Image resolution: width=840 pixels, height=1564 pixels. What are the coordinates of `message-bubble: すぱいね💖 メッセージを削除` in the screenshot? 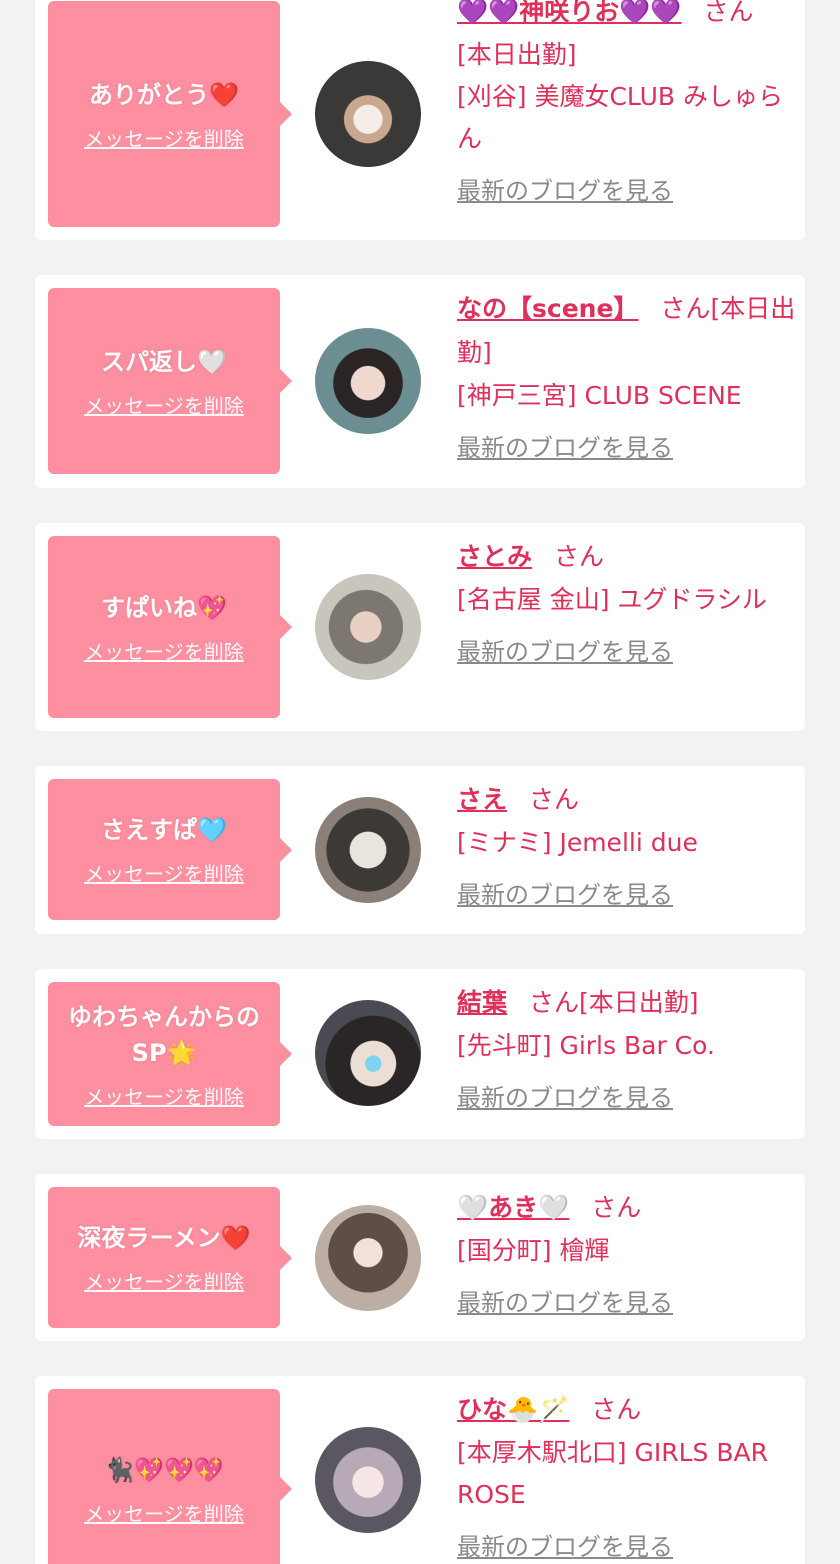 It's located at (170, 627).